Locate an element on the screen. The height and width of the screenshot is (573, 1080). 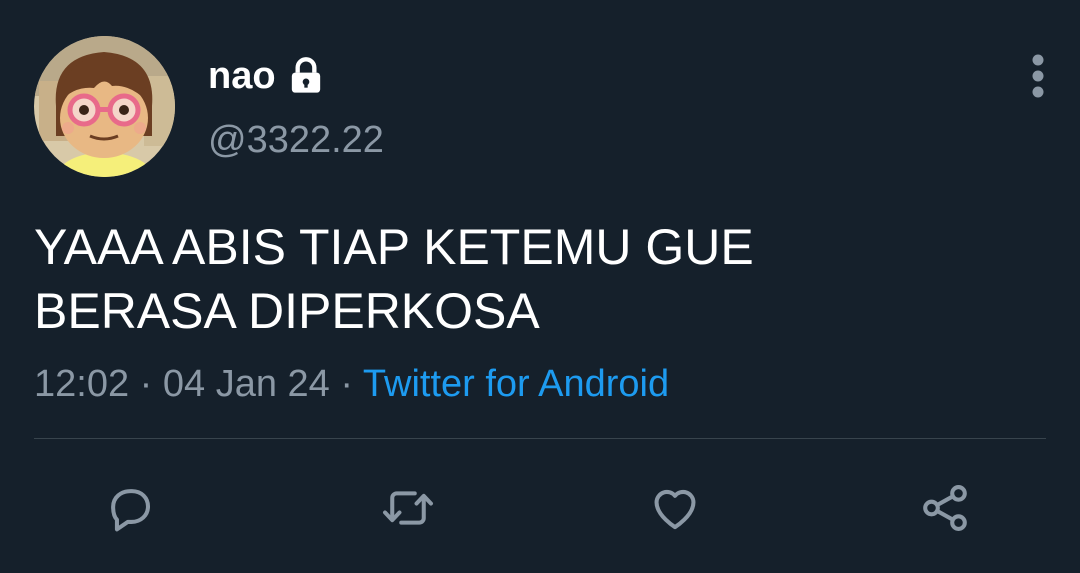
avatar is located at coordinates (104, 106).